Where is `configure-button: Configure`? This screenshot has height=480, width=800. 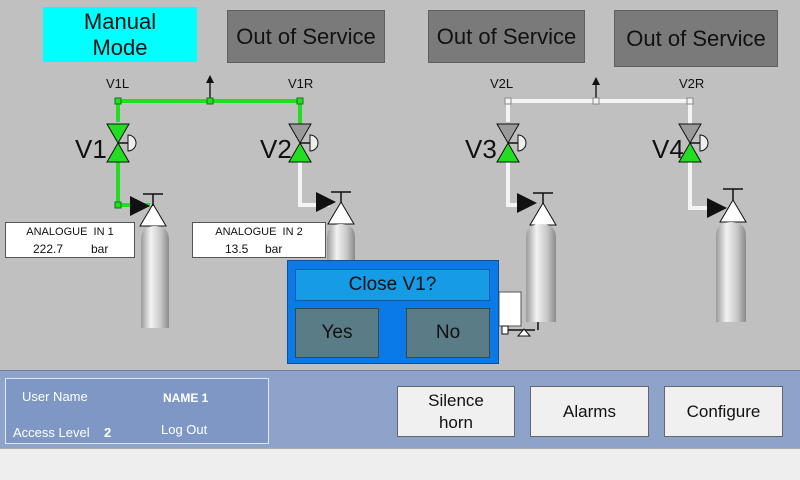 configure-button: Configure is located at coordinates (723, 411).